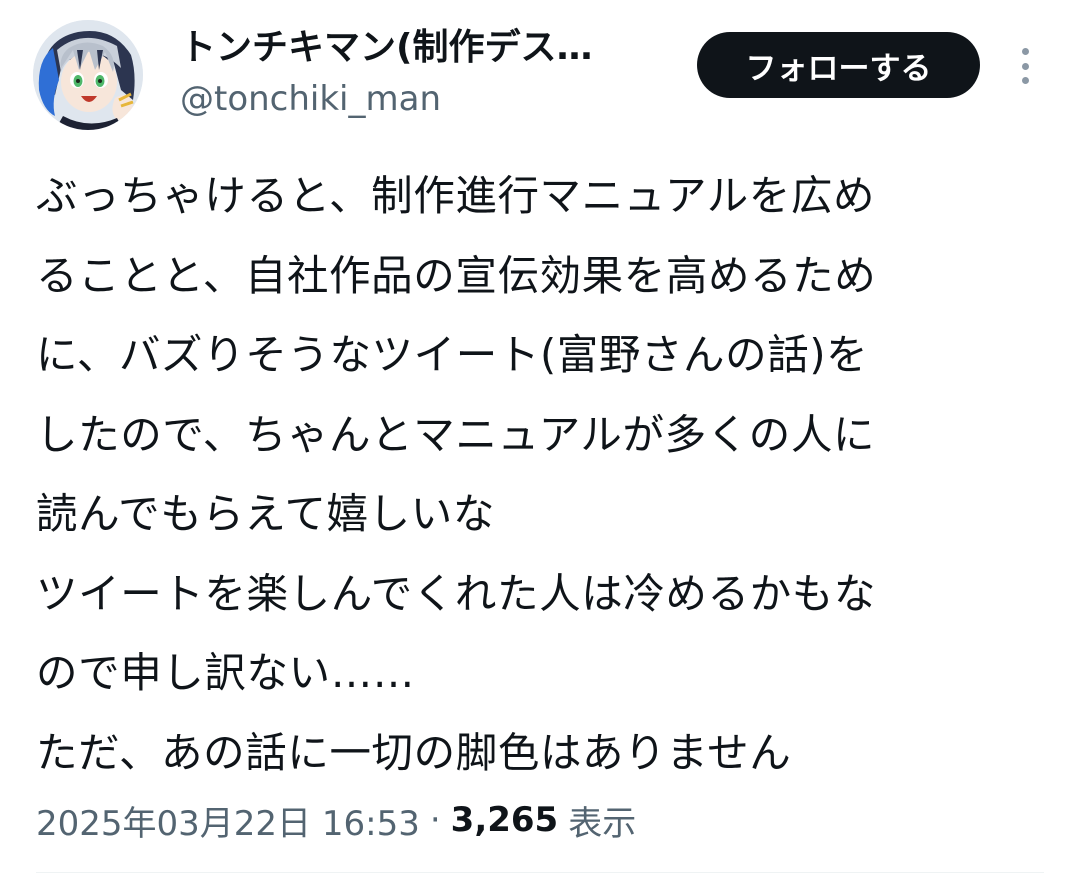 This screenshot has height=887, width=1080. What do you see at coordinates (456, 195) in the screenshot?
I see `tweet-line: ぶっちゃけると、制作進行マニュアルを広め` at bounding box center [456, 195].